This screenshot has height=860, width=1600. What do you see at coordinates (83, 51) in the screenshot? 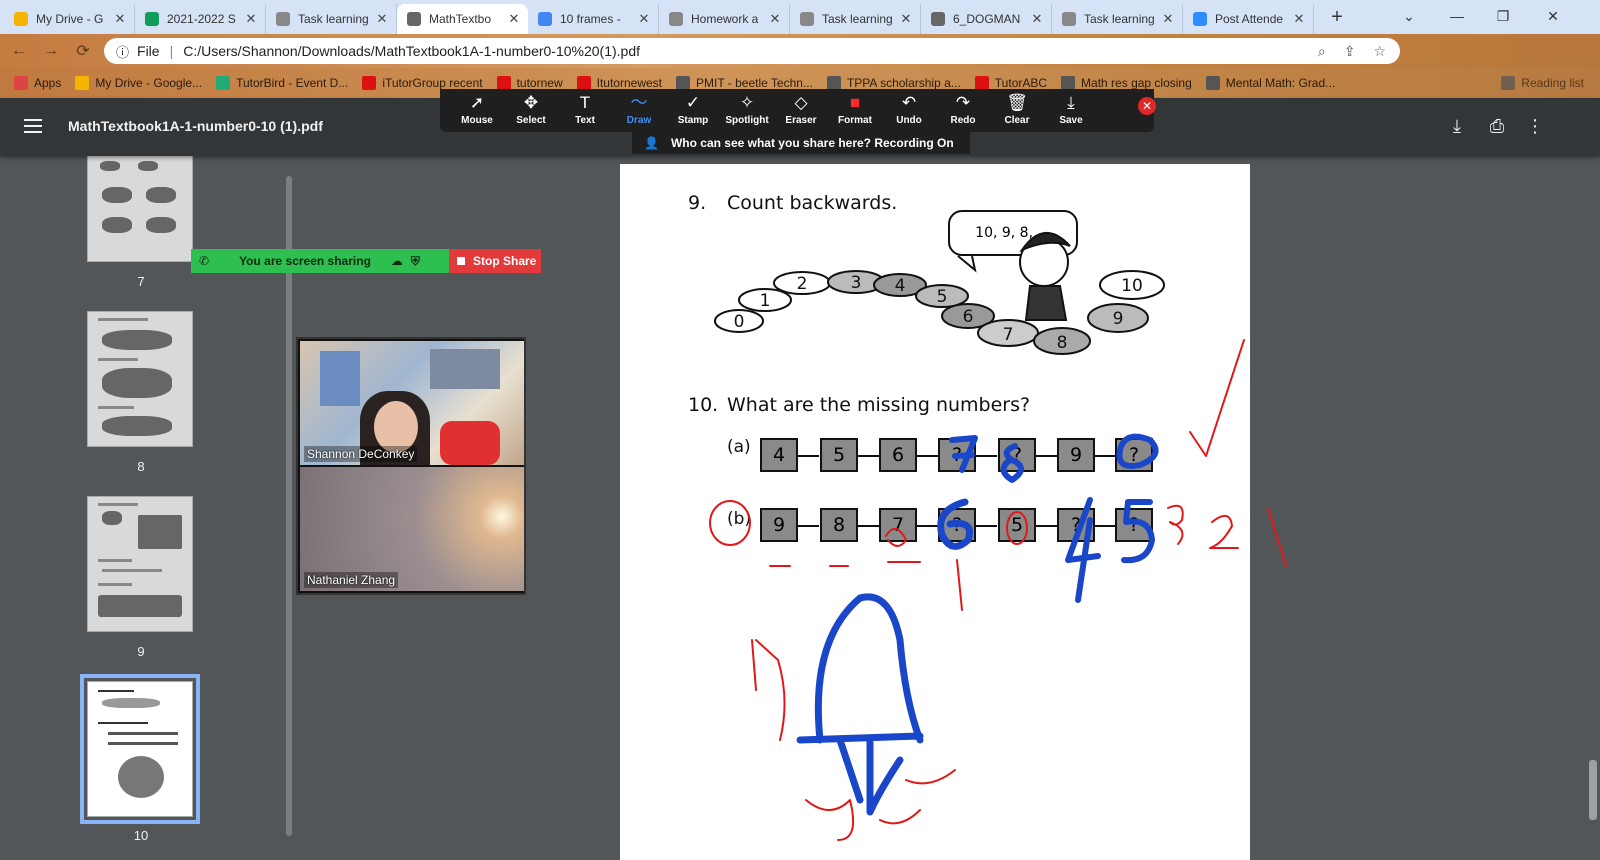
I see `reload-button: ⟳` at bounding box center [83, 51].